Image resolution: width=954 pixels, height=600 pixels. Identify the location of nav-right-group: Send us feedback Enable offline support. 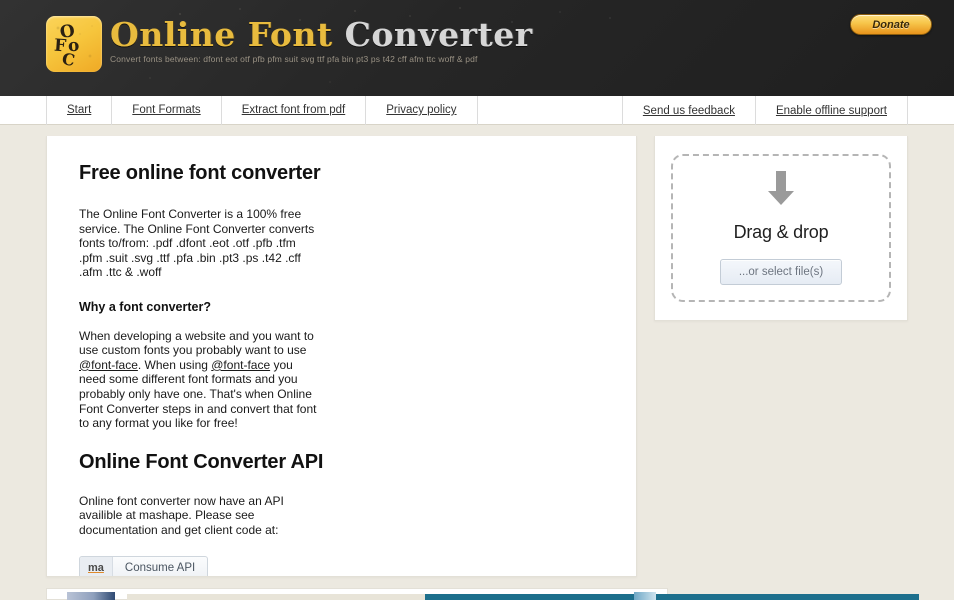
(764, 110).